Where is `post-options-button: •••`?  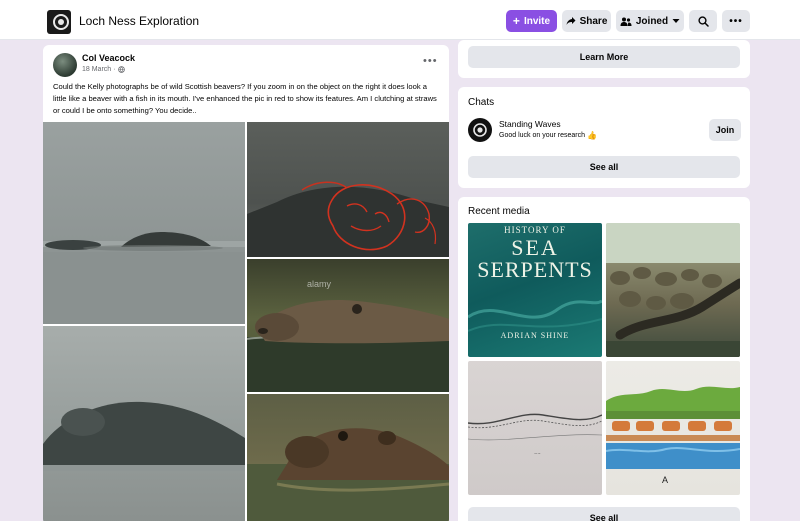
post-options-button: ••• is located at coordinates (430, 61).